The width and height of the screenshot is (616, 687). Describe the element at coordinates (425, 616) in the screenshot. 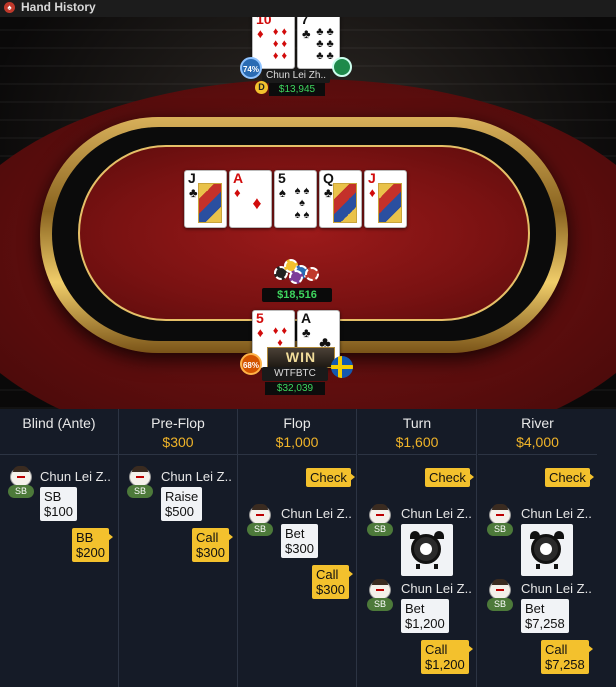

I see `action-bubble: Bet $1,200` at that location.